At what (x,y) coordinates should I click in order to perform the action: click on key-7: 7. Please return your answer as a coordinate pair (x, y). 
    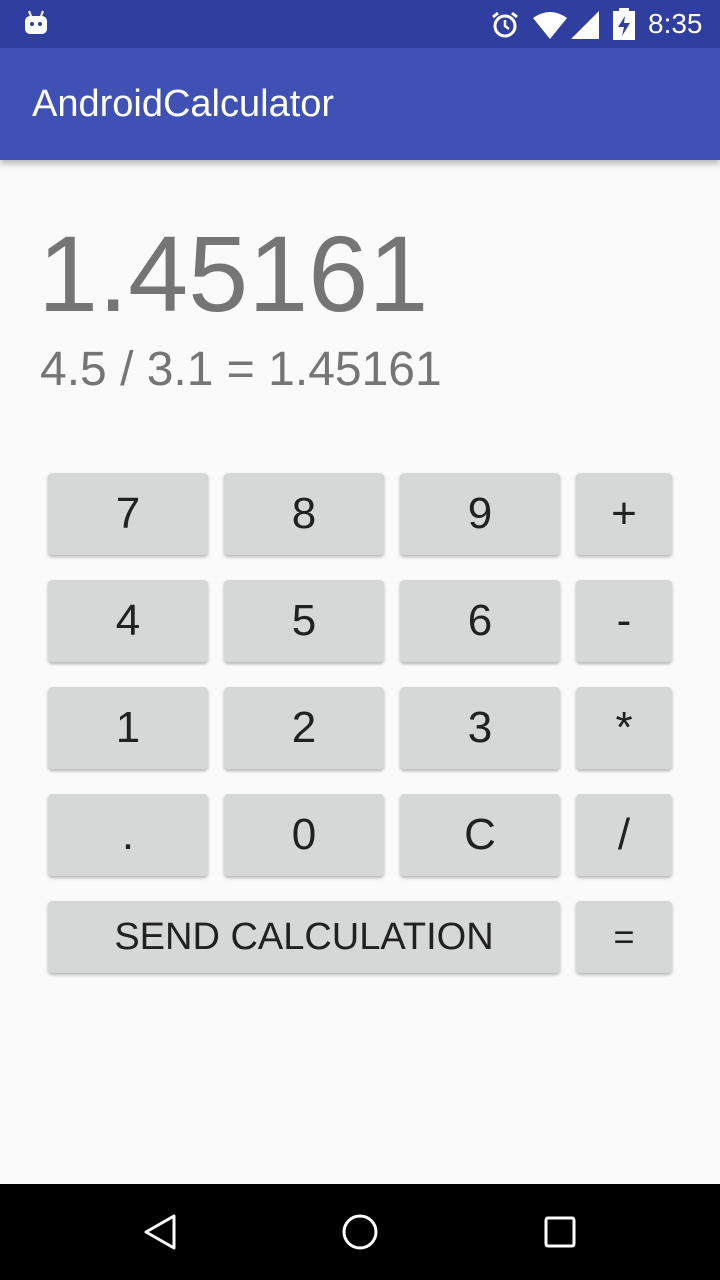
    Looking at the image, I should click on (128, 514).